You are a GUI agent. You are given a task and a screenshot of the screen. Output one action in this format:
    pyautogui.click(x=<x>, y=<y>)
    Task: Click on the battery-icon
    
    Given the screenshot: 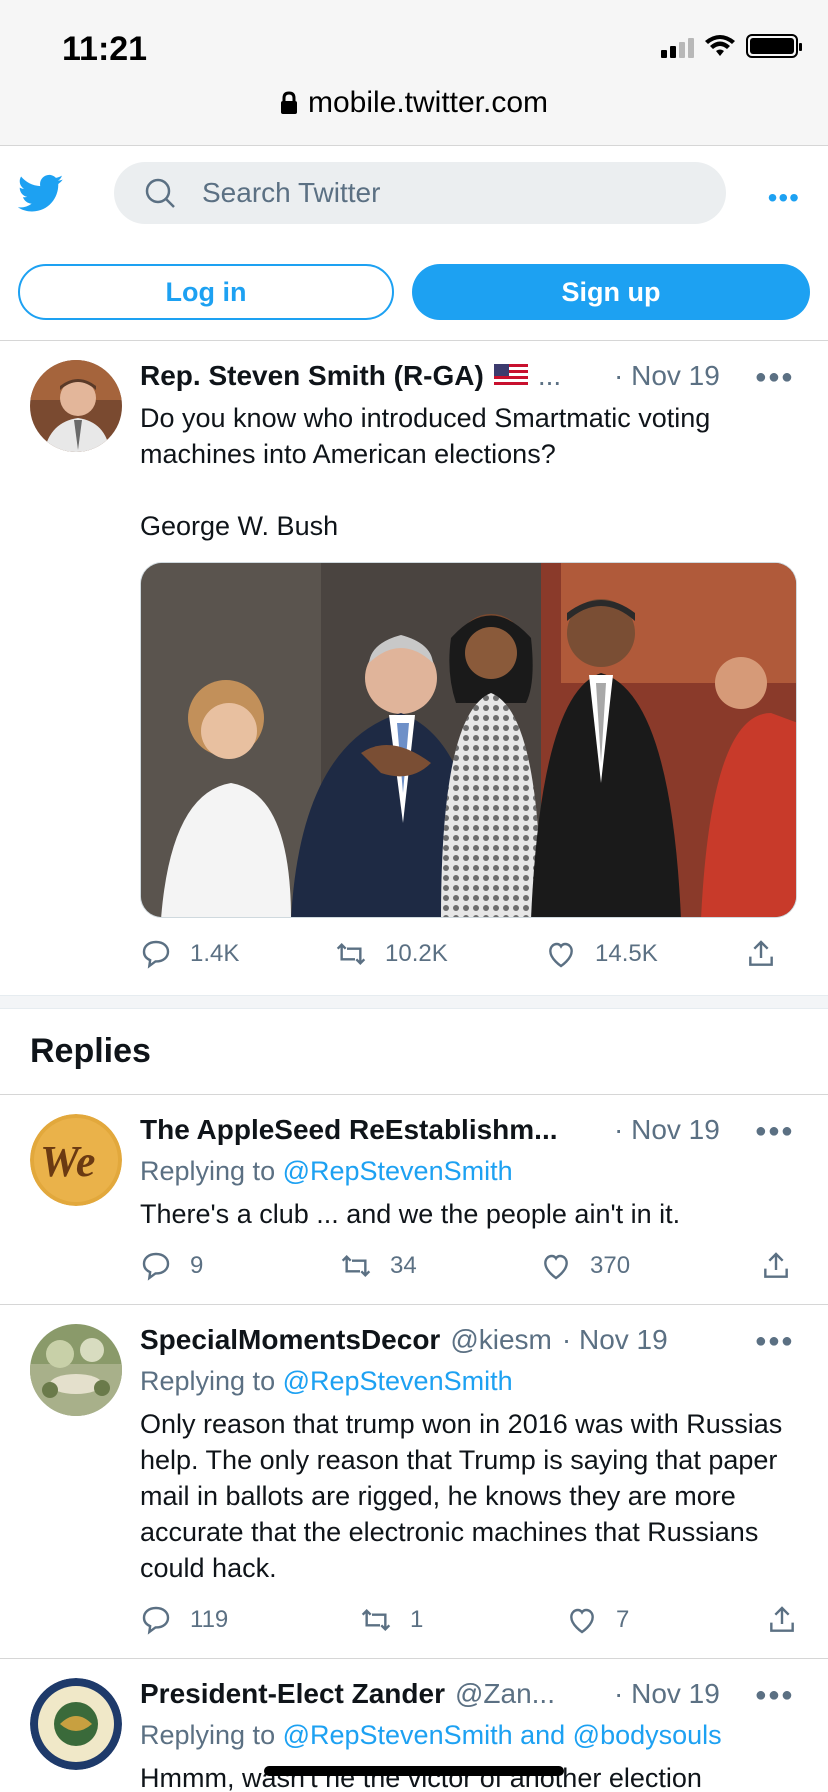 What is the action you would take?
    pyautogui.click(x=774, y=46)
    